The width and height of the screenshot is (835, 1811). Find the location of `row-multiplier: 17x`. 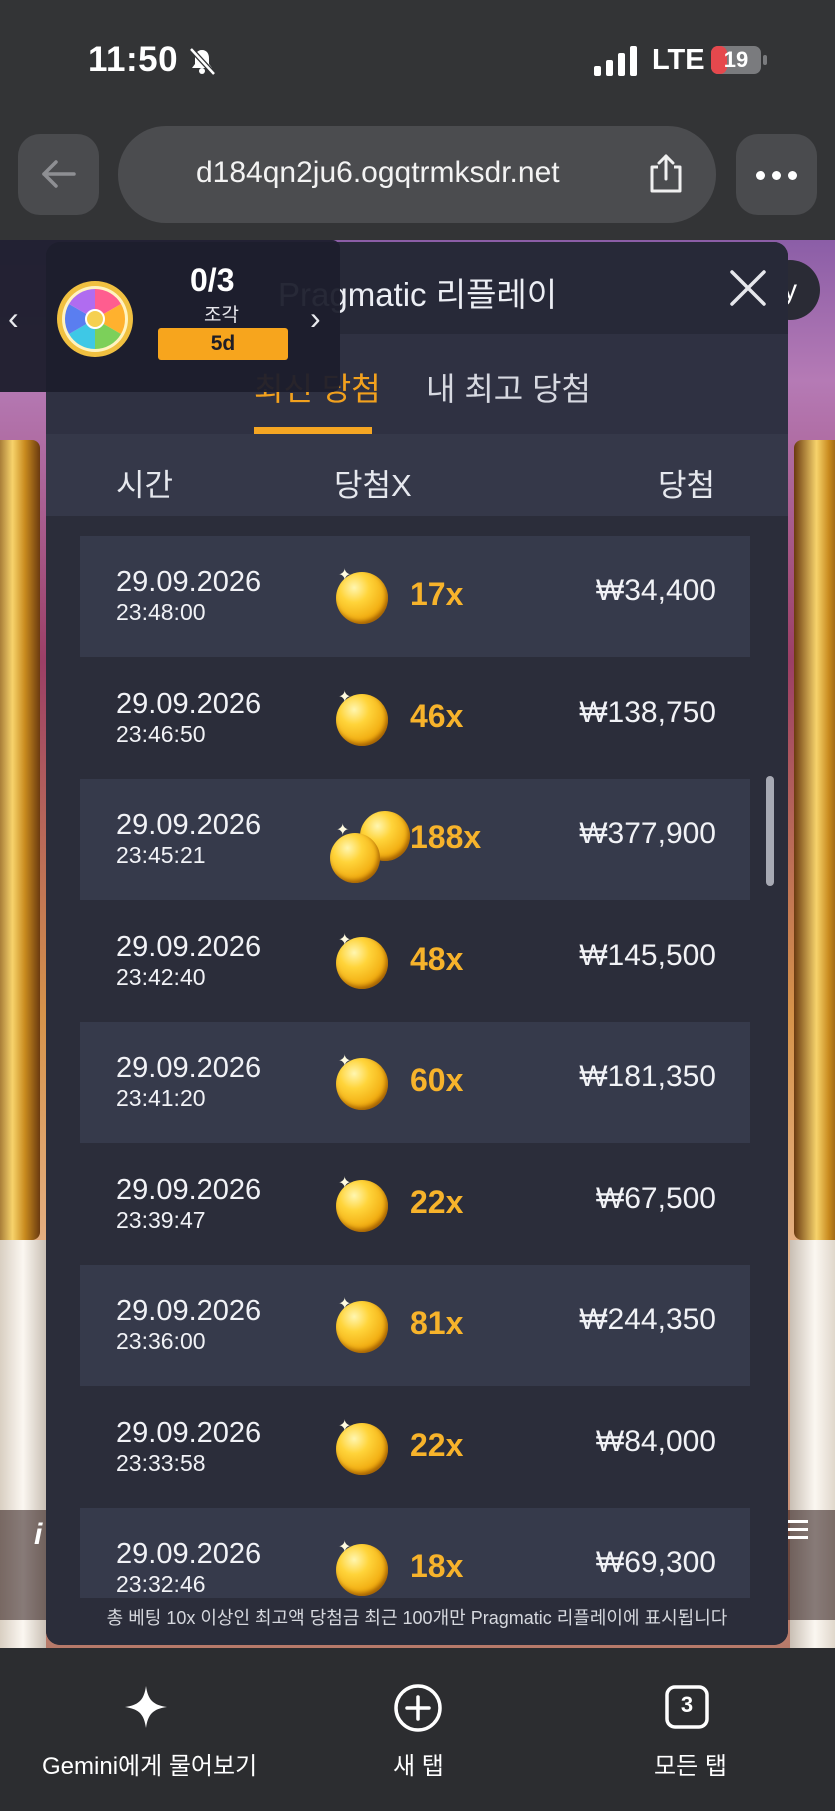

row-multiplier: 17x is located at coordinates (437, 594).